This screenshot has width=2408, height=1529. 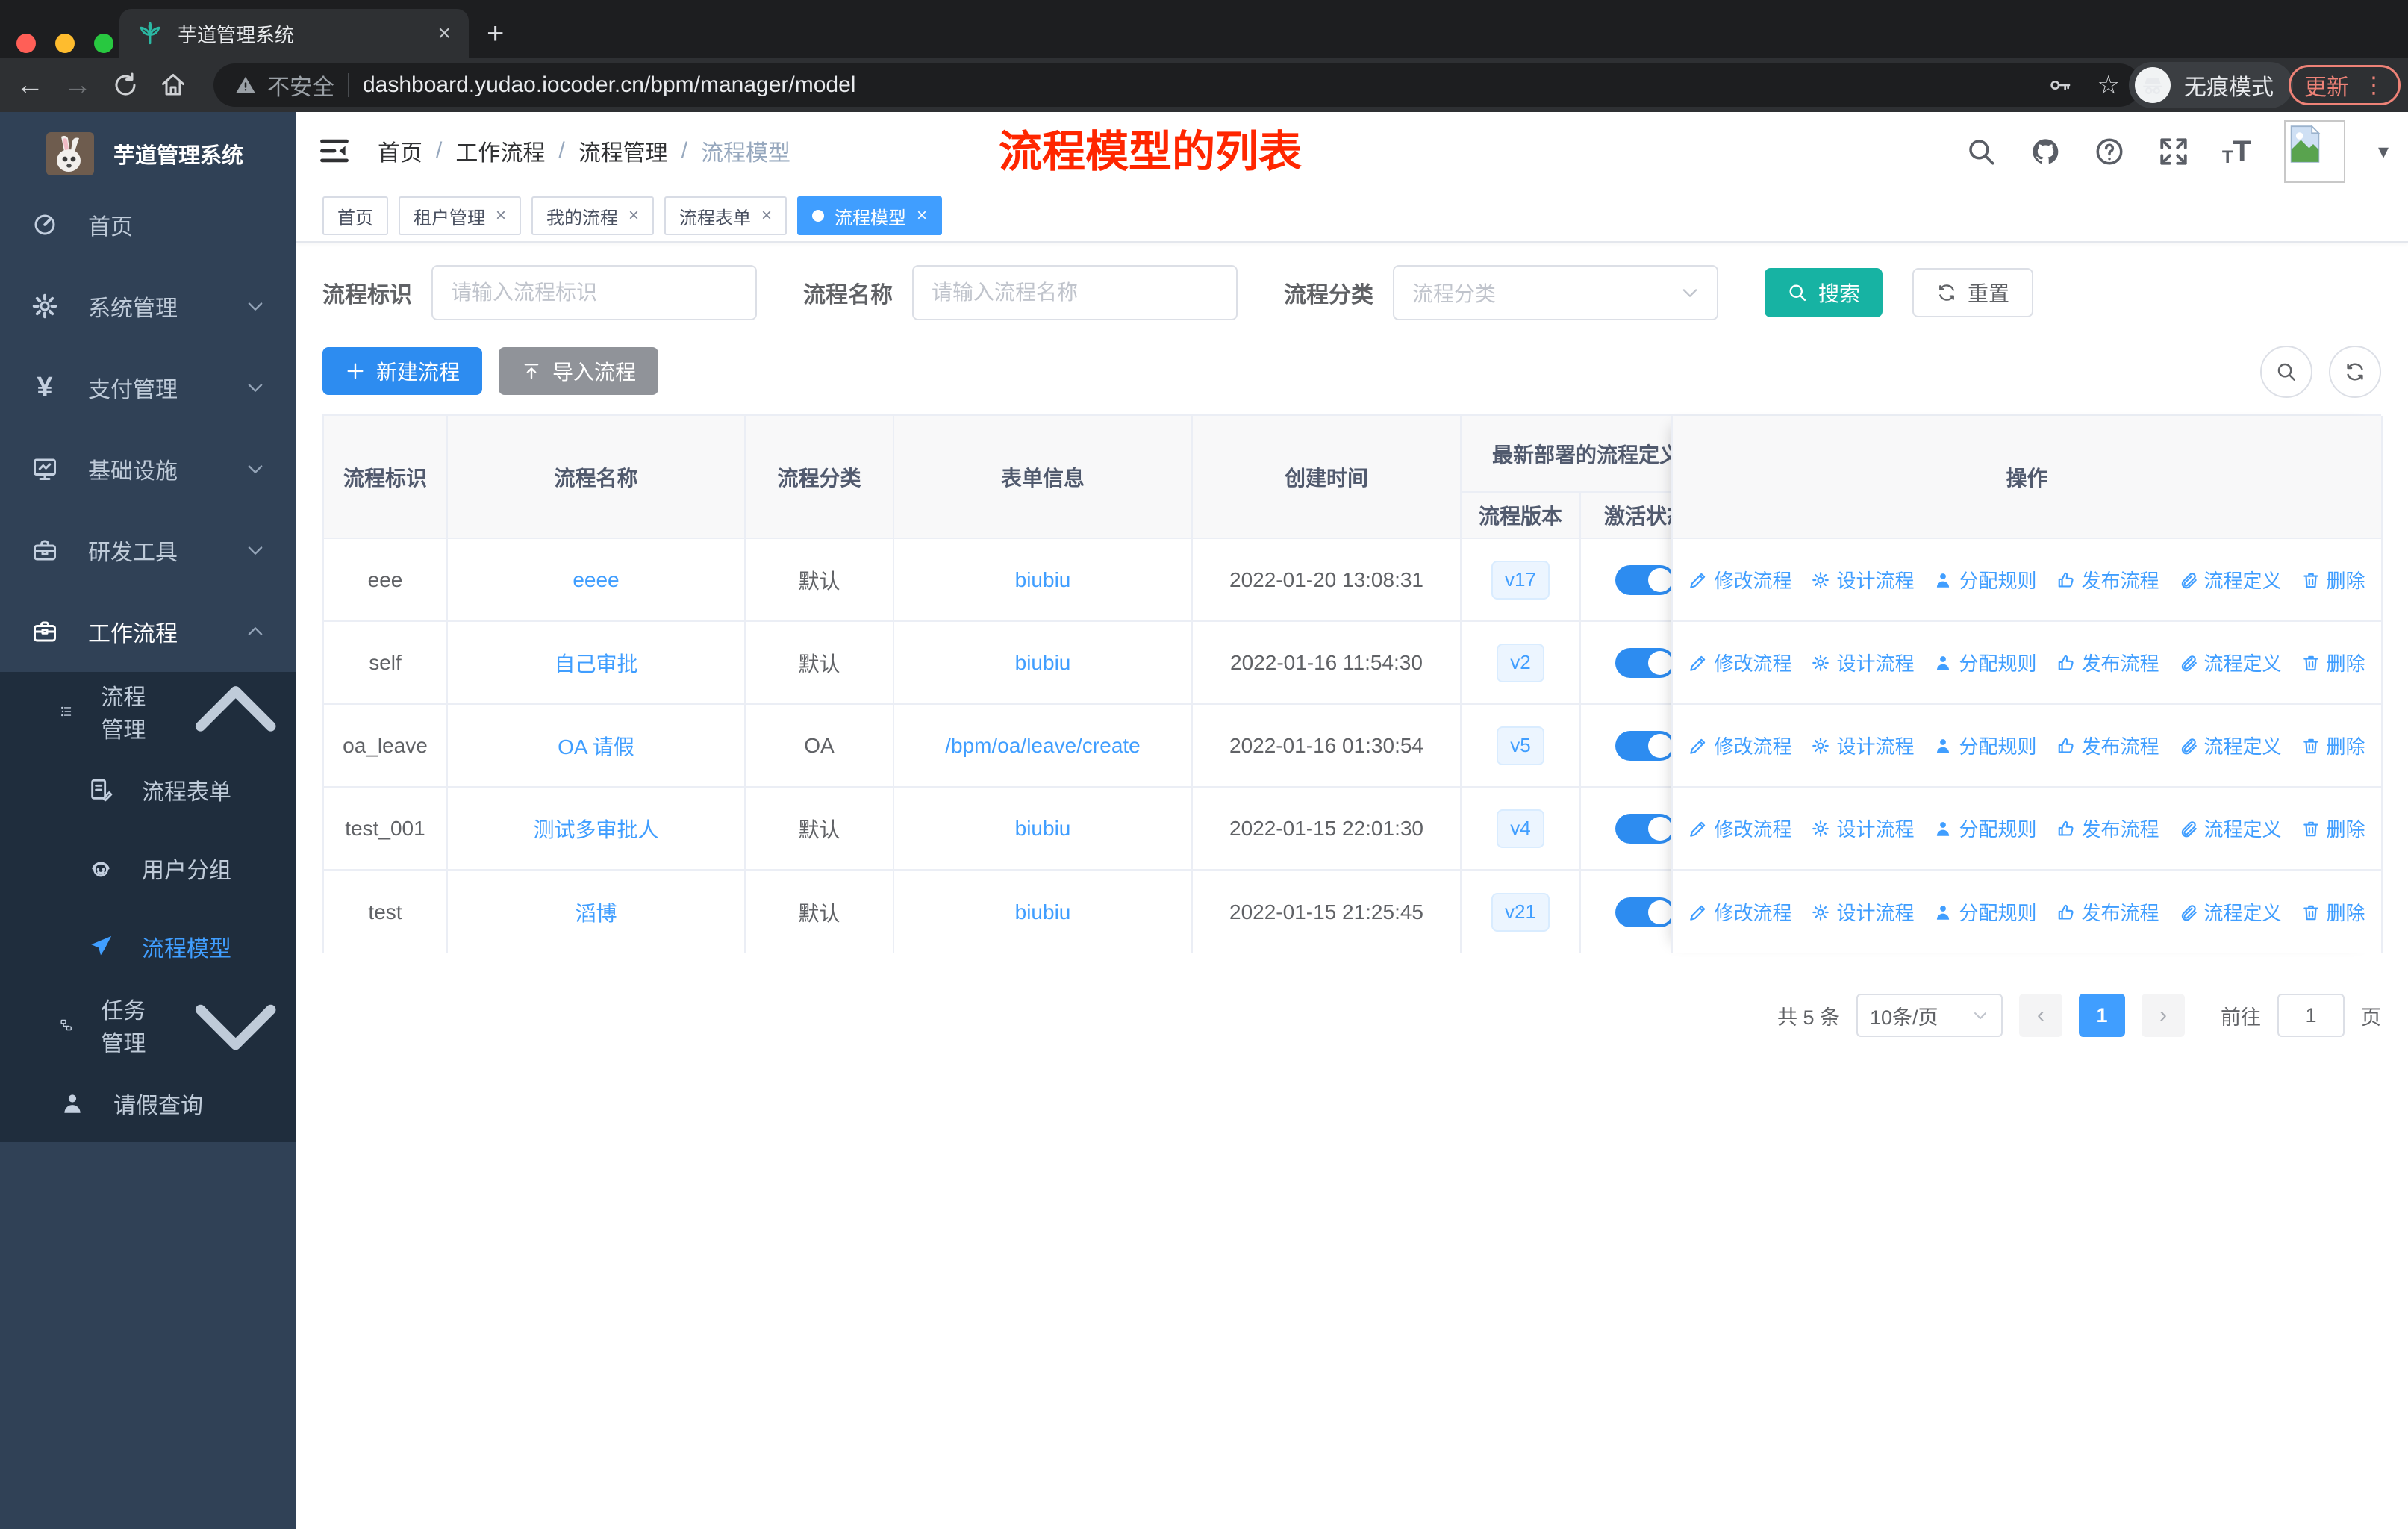 I want to click on page-size-select: 10条/页, so click(x=1929, y=1015).